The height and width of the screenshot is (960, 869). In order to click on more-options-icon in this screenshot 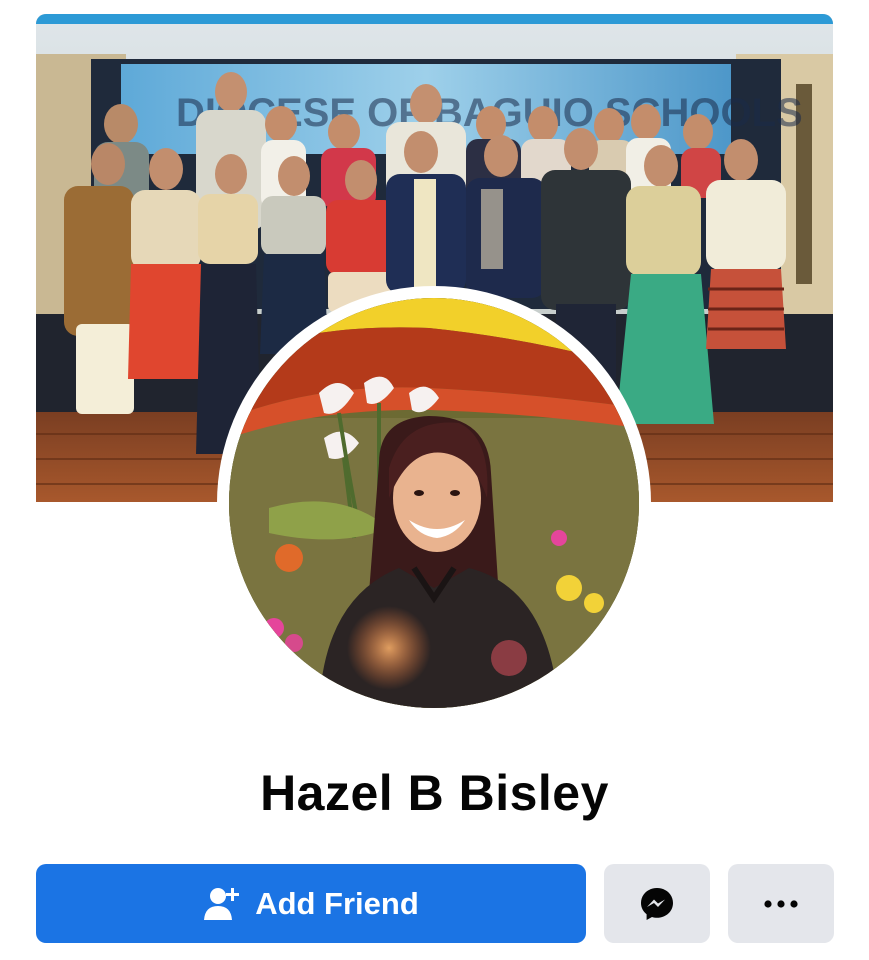, I will do `click(781, 903)`.